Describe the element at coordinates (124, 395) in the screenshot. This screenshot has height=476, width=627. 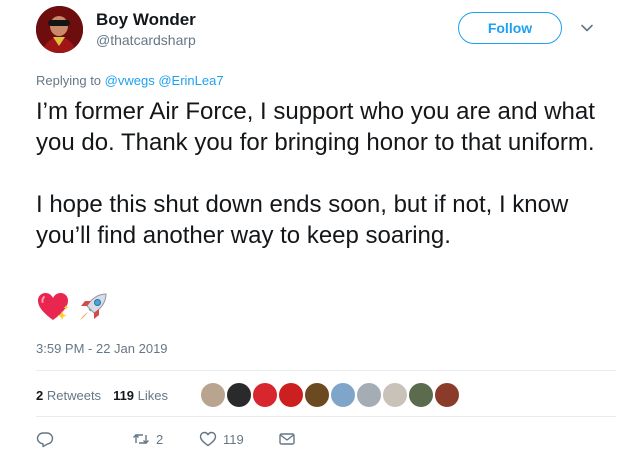
I see `likes-count: 119` at that location.